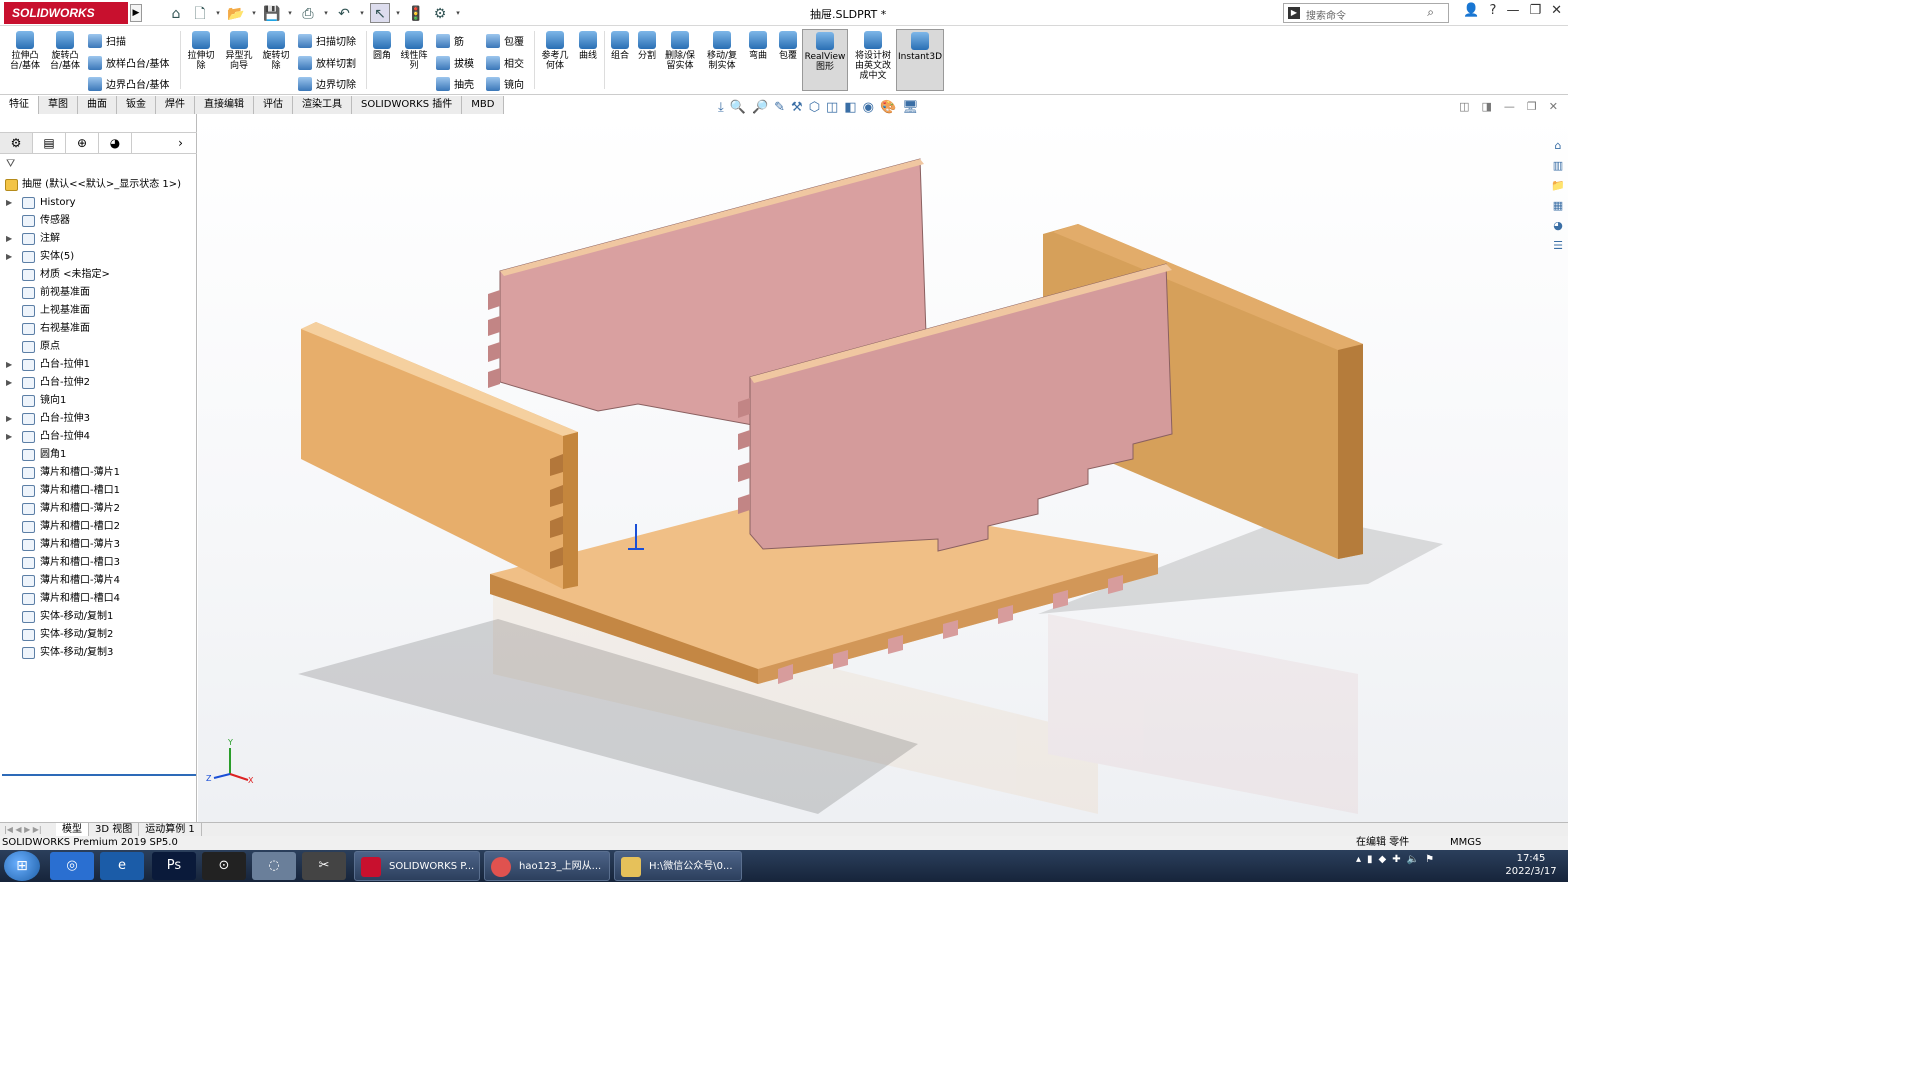 The height and width of the screenshot is (1079, 1919). I want to click on hide-show-items-icon: ◧, so click(850, 107).